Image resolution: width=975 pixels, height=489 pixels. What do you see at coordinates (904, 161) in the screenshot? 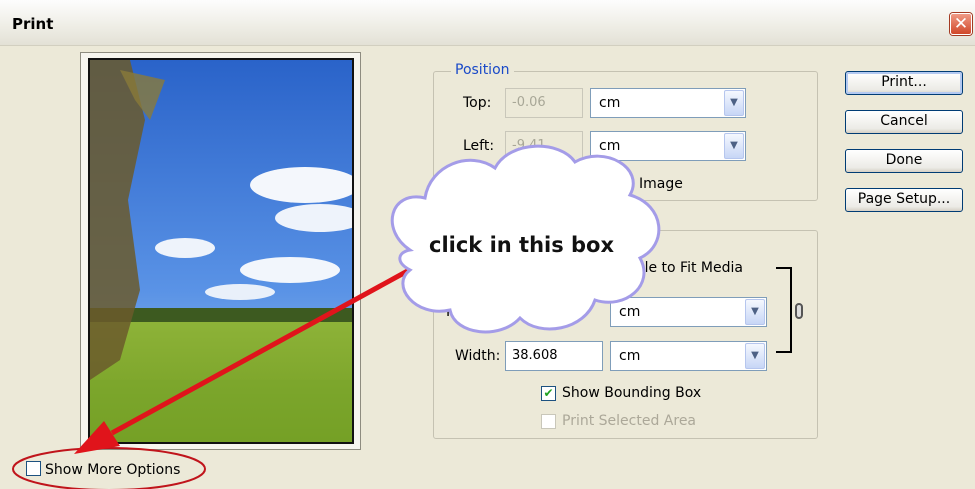
I see `done-button: Done` at bounding box center [904, 161].